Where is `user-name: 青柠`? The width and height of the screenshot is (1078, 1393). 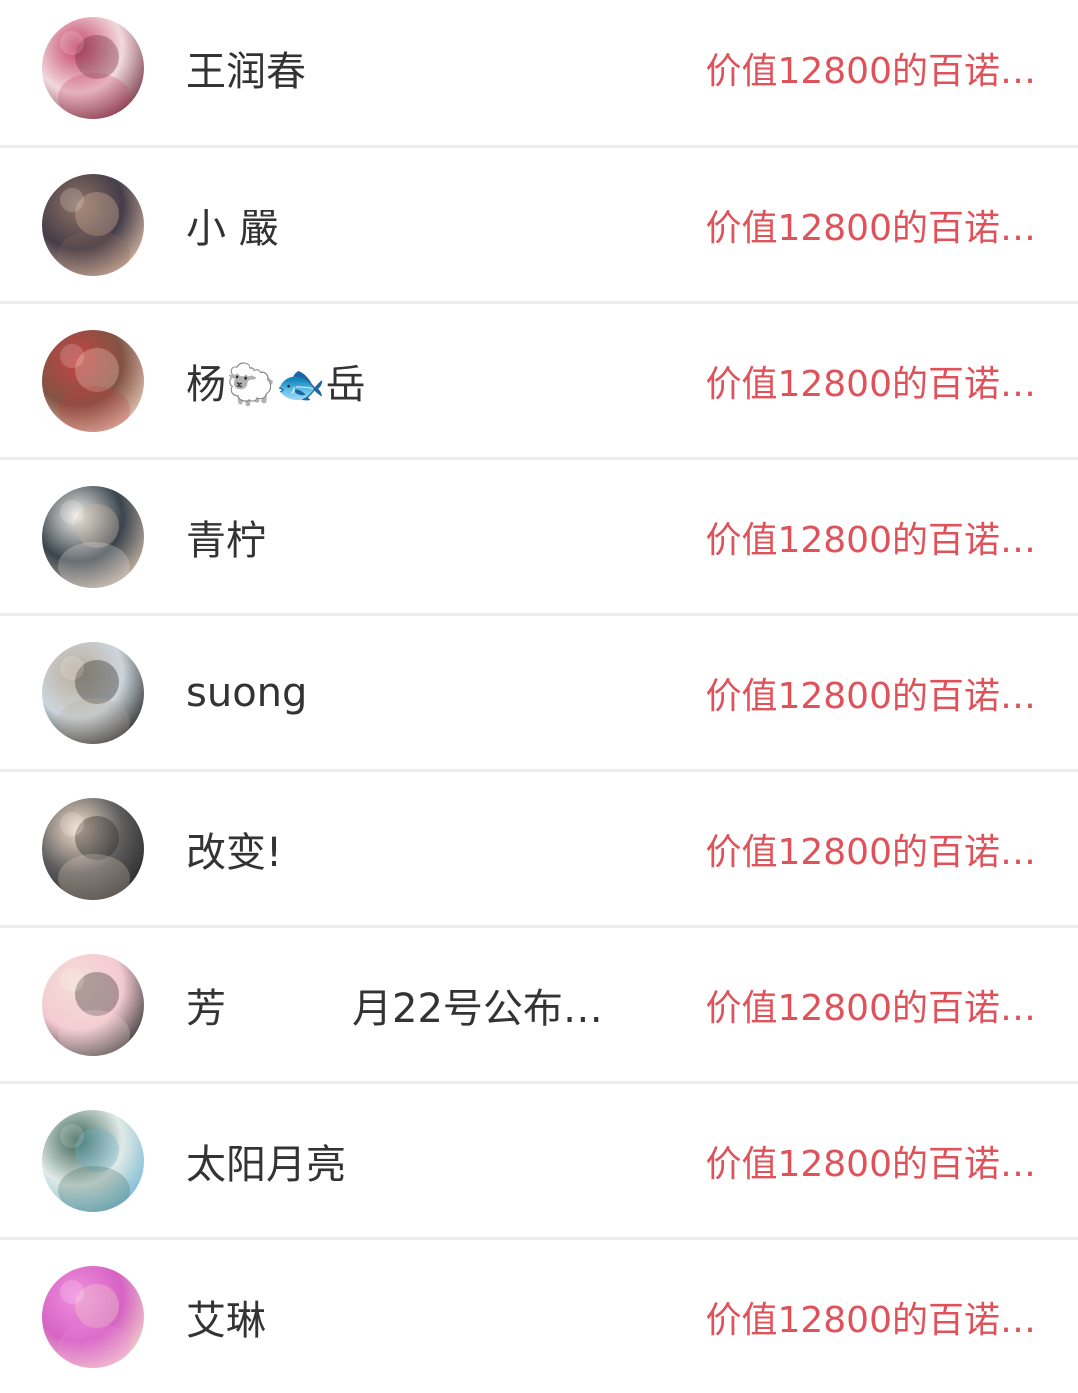
user-name: 青柠 is located at coordinates (226, 540).